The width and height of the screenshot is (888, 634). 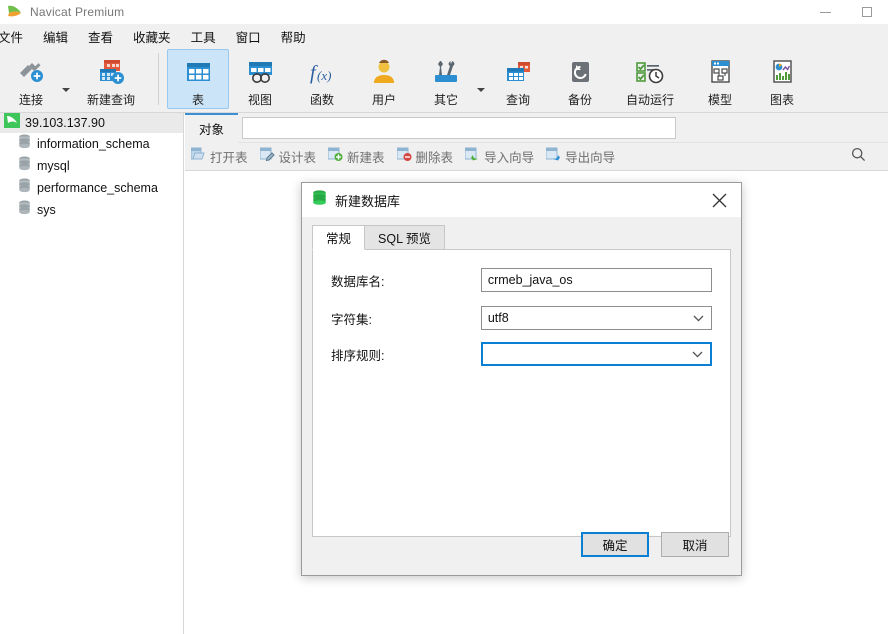 I want to click on dialog-close-button, so click(x=719, y=200).